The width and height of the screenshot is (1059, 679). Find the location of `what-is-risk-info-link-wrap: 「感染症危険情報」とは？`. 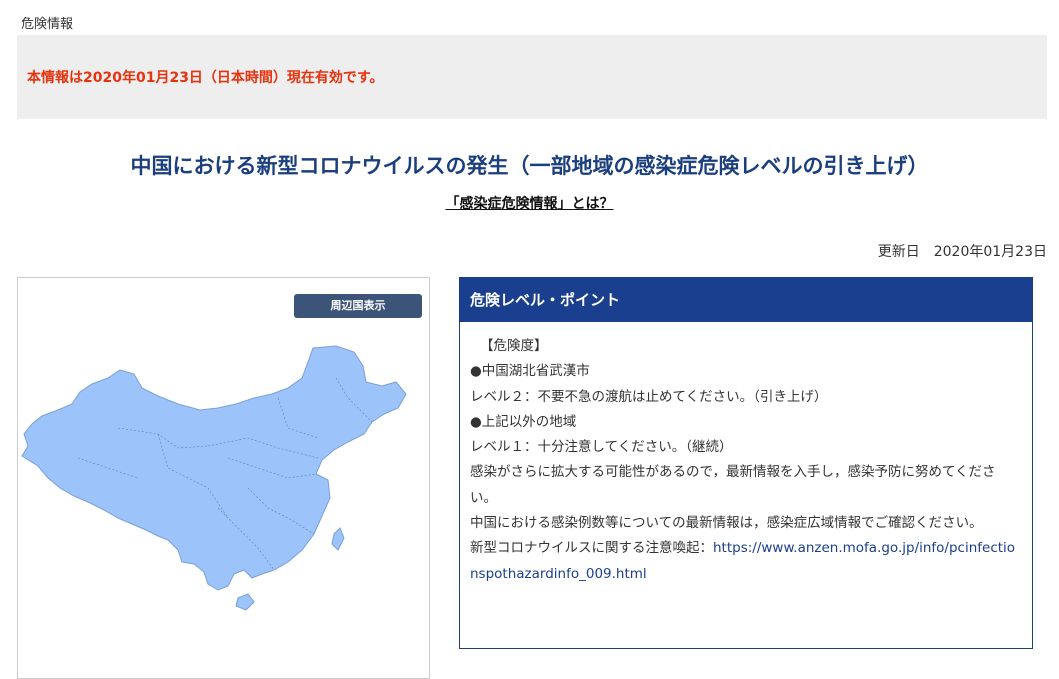

what-is-risk-info-link-wrap: 「感染症危険情報」とは？ is located at coordinates (529, 203).